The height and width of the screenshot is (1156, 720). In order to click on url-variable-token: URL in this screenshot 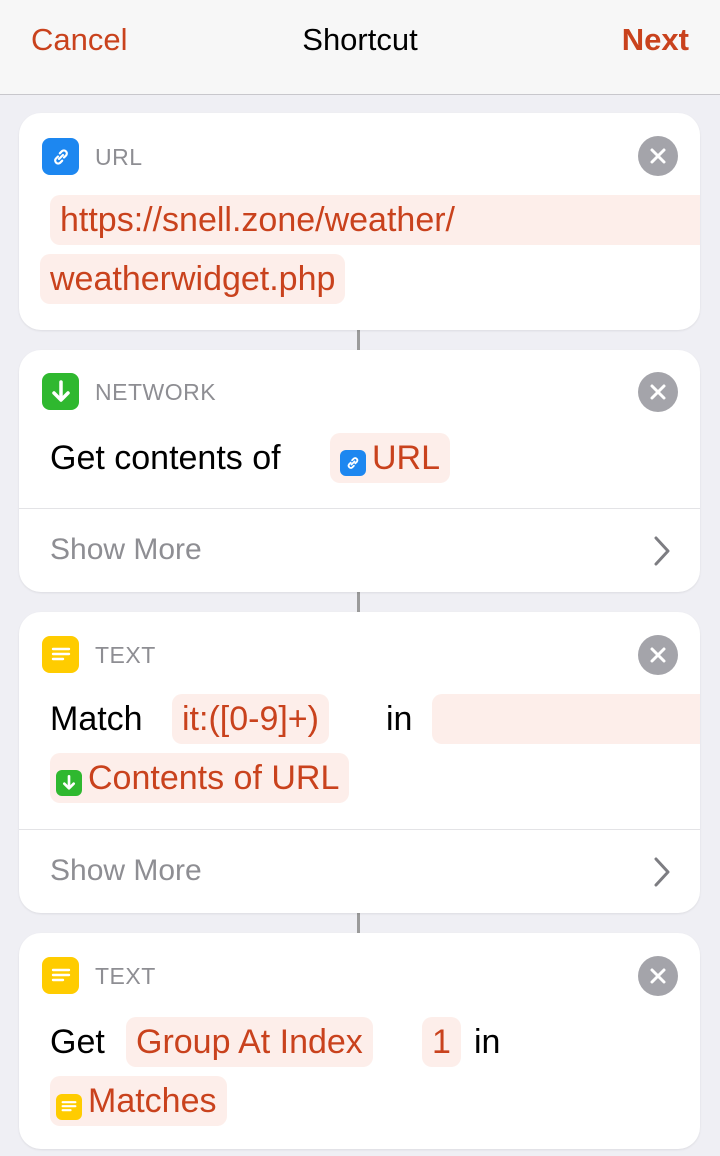, I will do `click(390, 458)`.